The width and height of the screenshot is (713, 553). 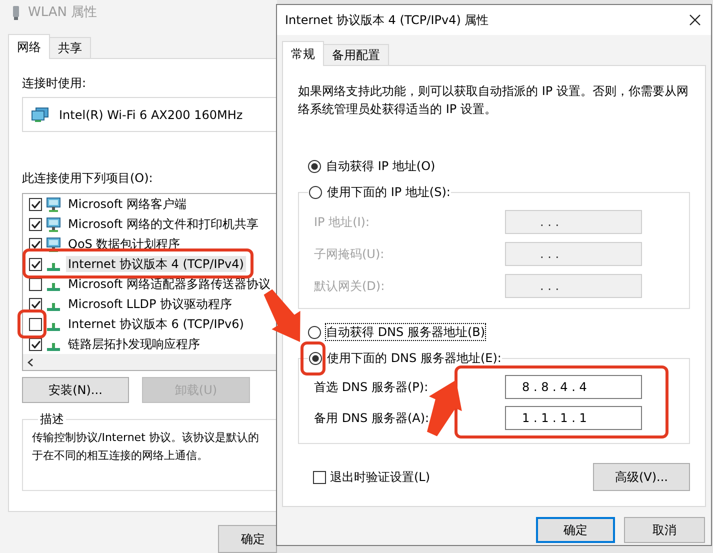 I want to click on window-title: WLAN 属性, so click(x=63, y=13).